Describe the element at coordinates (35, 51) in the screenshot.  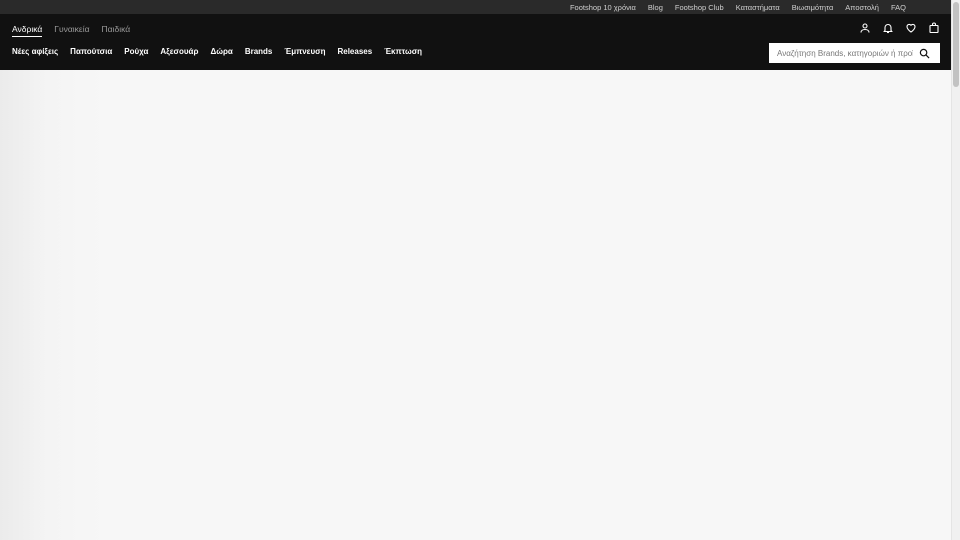
I see `nav-new-arrivals: Νέες αφίξεις` at that location.